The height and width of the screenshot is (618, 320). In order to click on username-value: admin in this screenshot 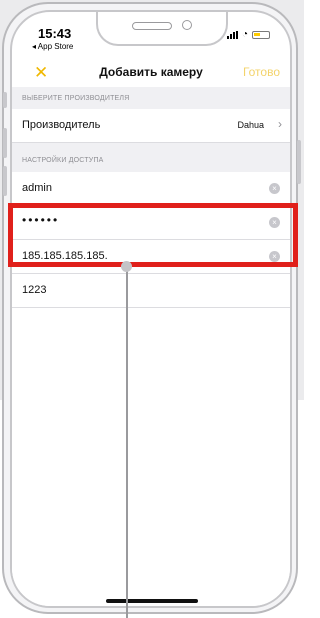, I will do `click(37, 188)`.